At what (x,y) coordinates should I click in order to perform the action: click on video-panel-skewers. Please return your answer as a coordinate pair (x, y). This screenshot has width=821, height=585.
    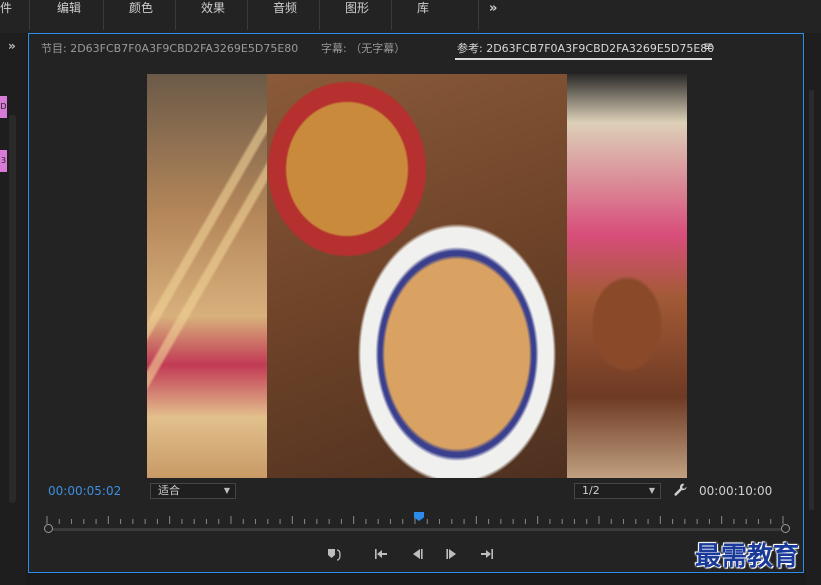
    Looking at the image, I should click on (207, 276).